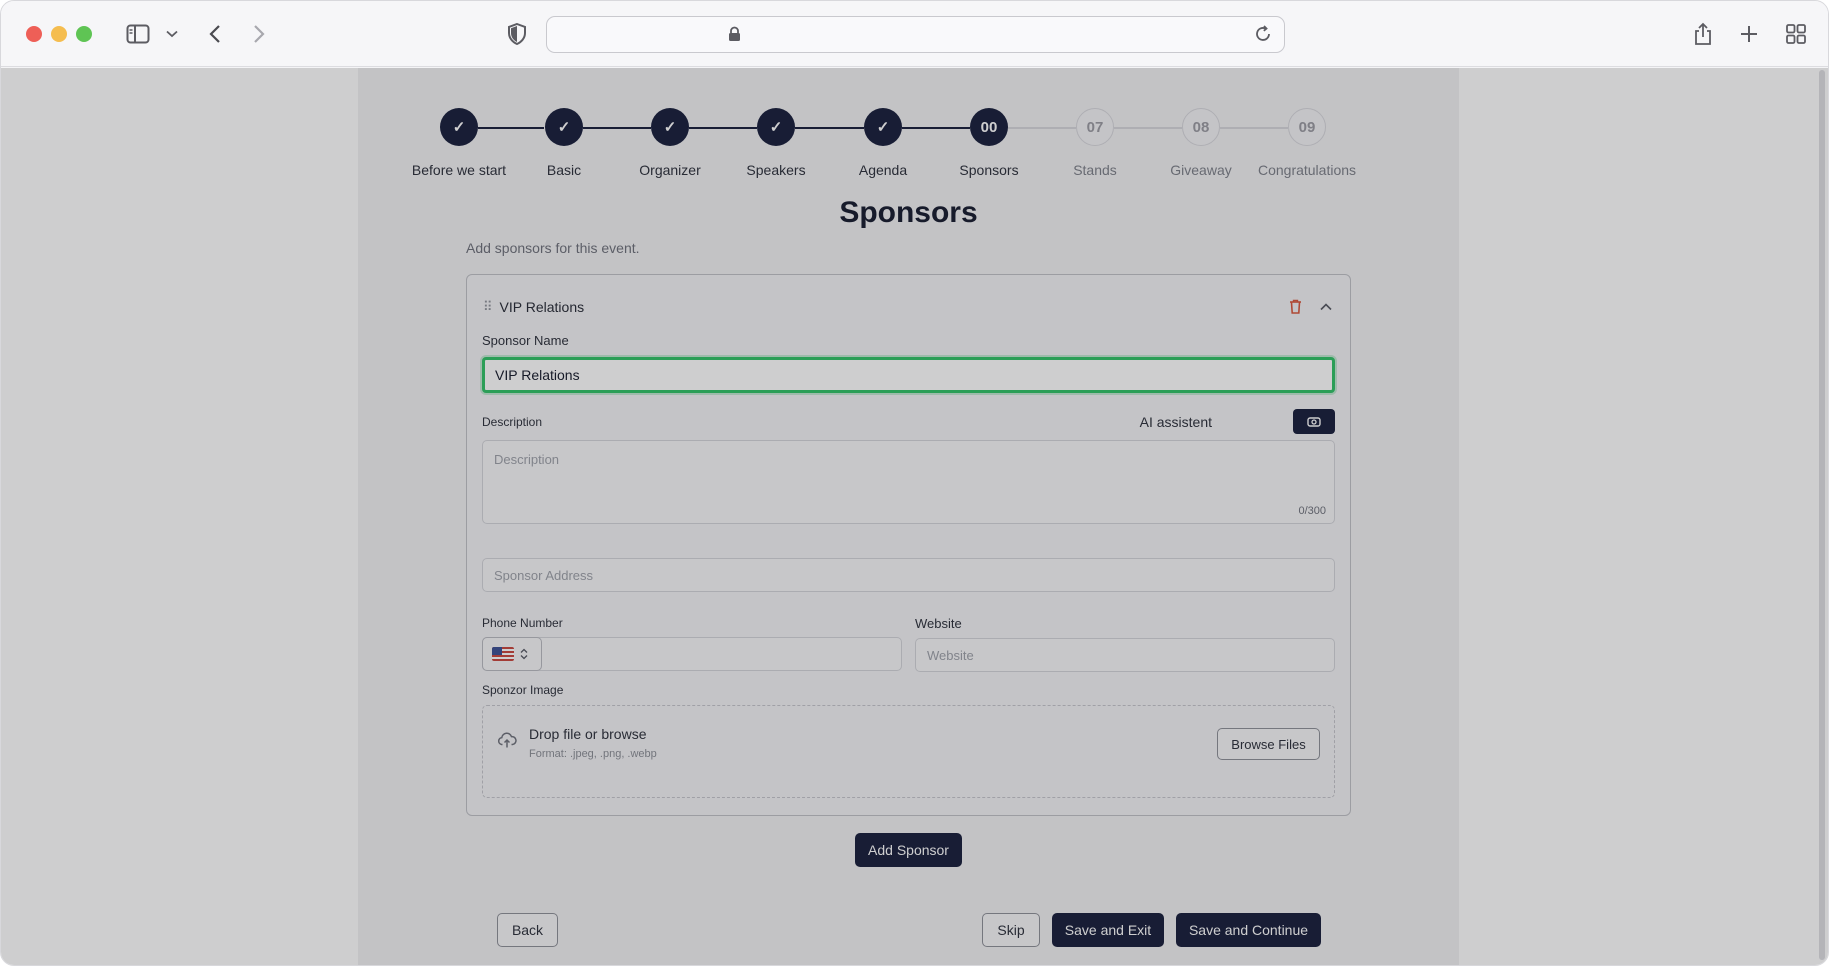 Image resolution: width=1829 pixels, height=966 pixels. I want to click on step-number: 09, so click(1307, 127).